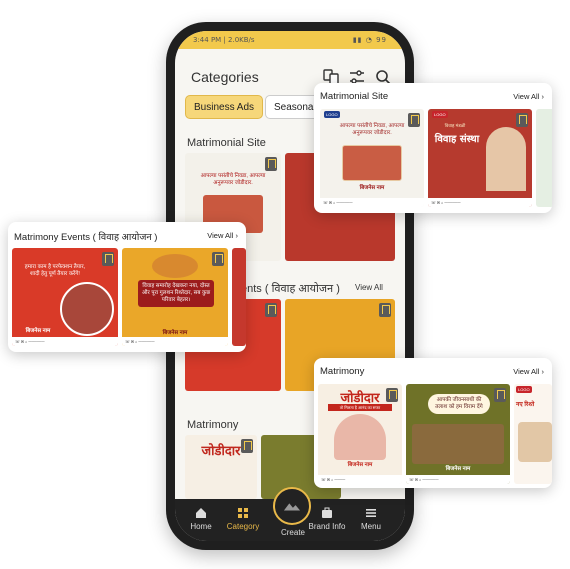 The height and width of the screenshot is (569, 570). I want to click on create-icon, so click(292, 507).